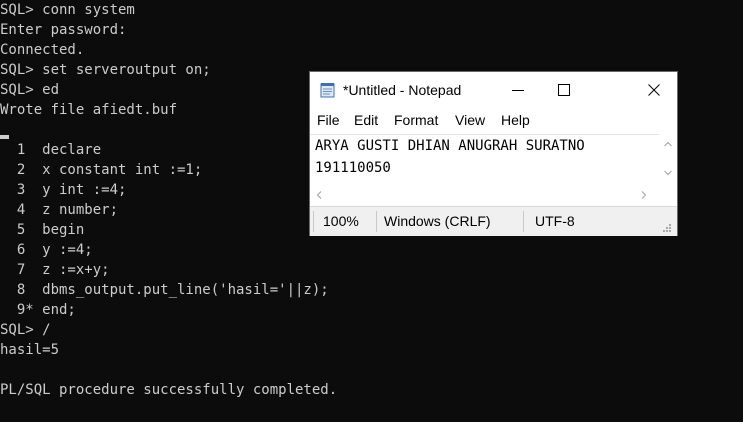  I want to click on menu-file: File, so click(328, 120).